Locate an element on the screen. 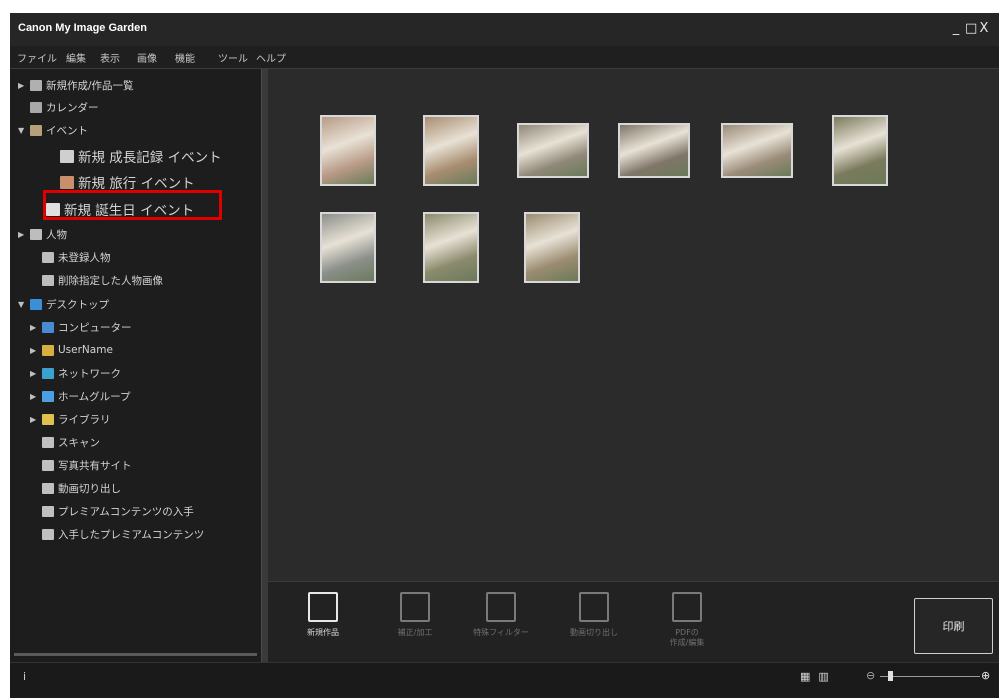  menu-image: 画像 is located at coordinates (147, 57).